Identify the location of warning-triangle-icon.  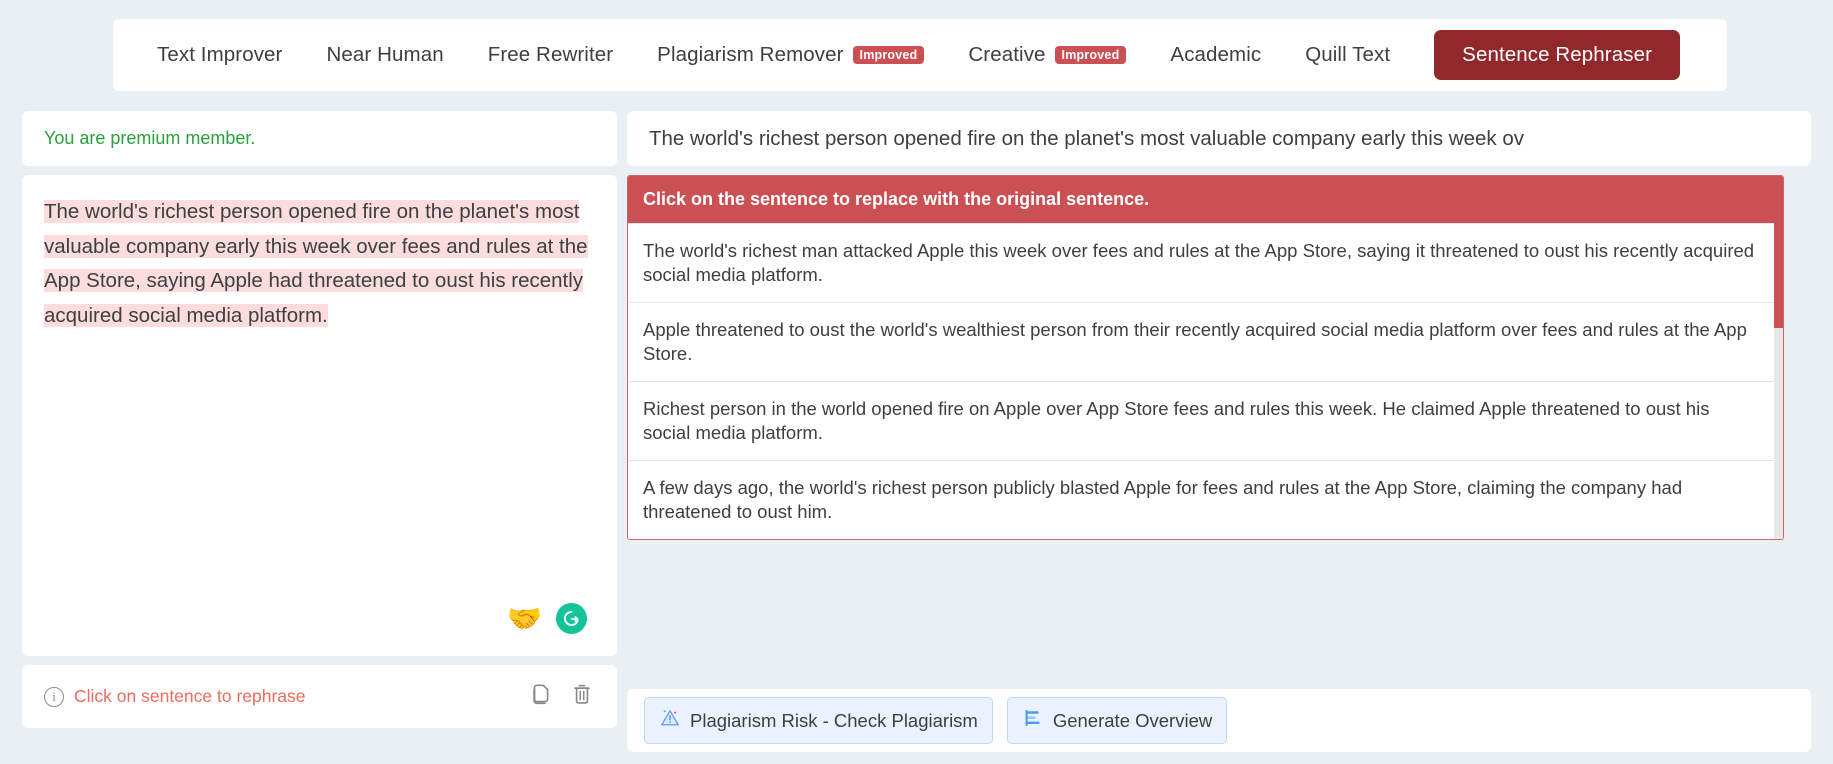
(670, 720).